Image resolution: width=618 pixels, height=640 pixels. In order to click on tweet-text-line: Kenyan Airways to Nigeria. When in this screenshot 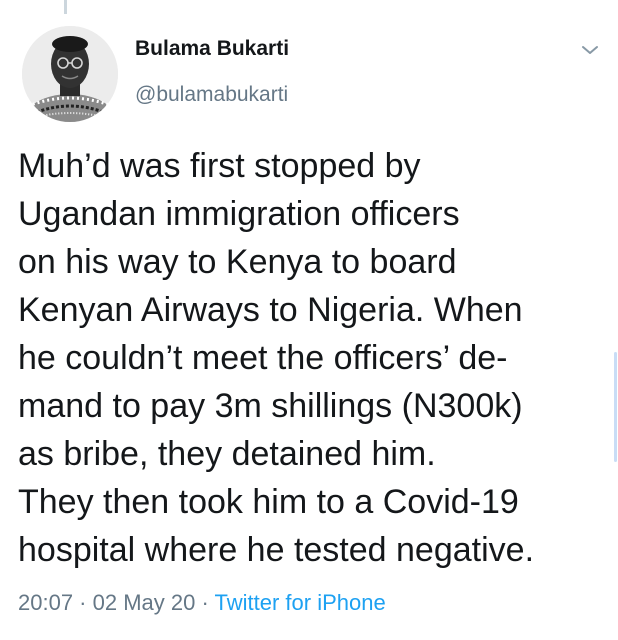, I will do `click(270, 310)`.